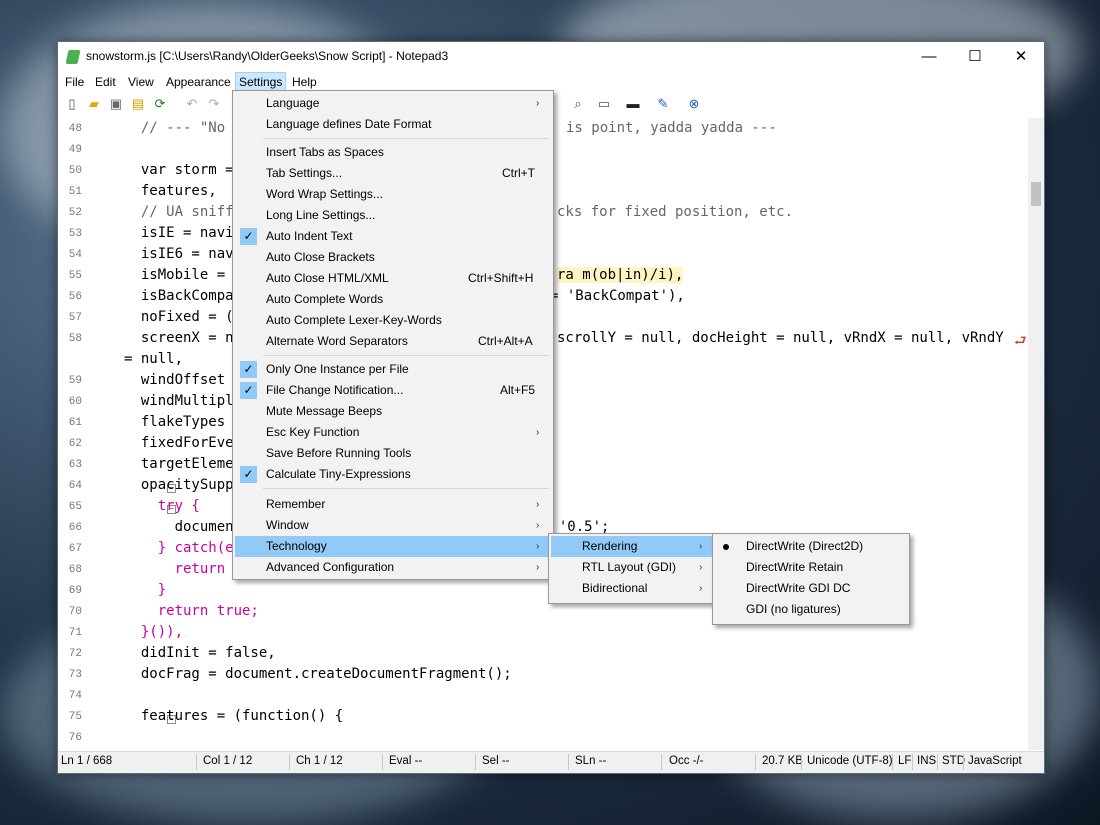 The image size is (1100, 825). I want to click on menu-item-directwrite-retain: DirectWrite Retain, so click(811, 567).